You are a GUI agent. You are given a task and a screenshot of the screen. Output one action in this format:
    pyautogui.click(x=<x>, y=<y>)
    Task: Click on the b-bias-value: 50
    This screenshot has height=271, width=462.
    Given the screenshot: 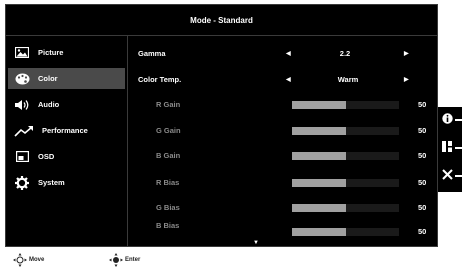 What is the action you would take?
    pyautogui.click(x=422, y=231)
    